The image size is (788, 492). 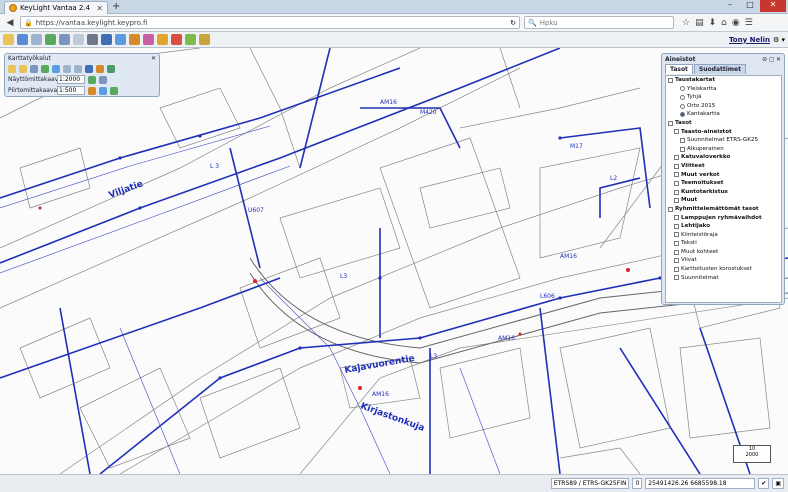 What do you see at coordinates (71, 79) in the screenshot?
I see `view-scale-select: 1:2000` at bounding box center [71, 79].